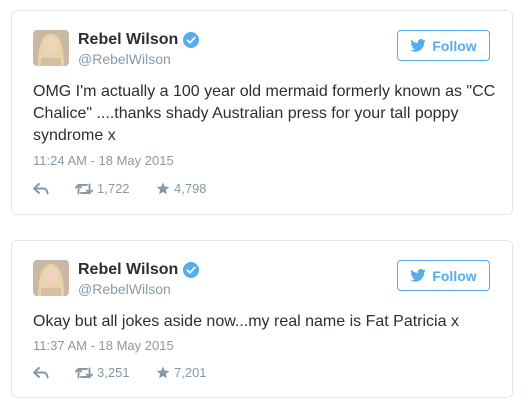 The image size is (529, 408). I want to click on retweet-button: 3,251, so click(115, 372).